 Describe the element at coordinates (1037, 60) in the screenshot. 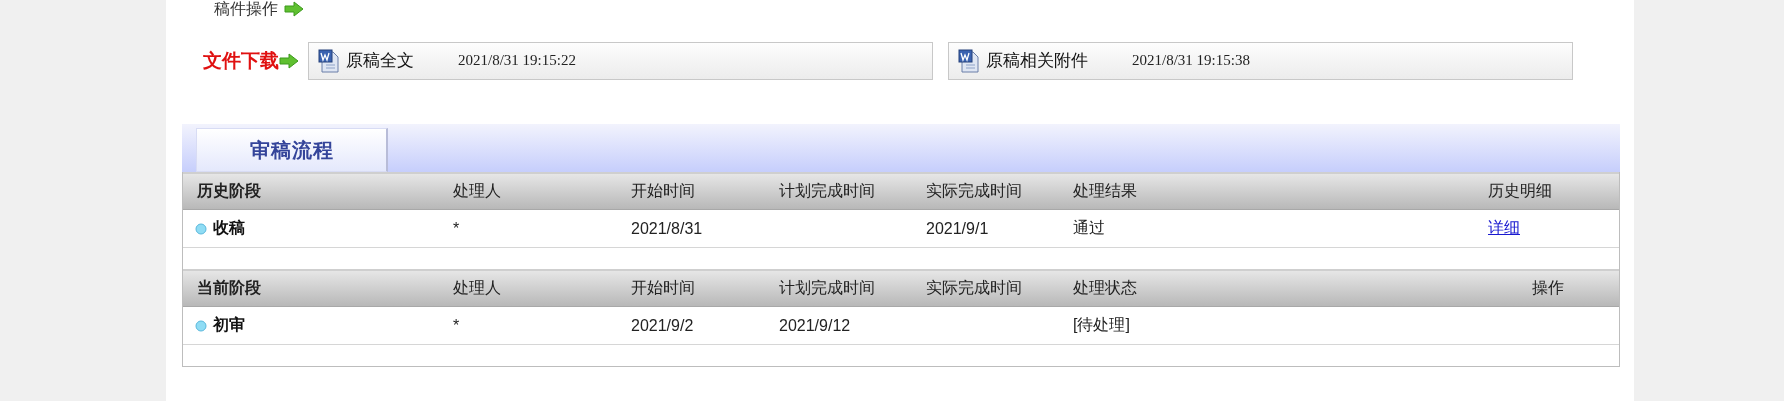

I see `file-link: 原稿相关附件` at that location.